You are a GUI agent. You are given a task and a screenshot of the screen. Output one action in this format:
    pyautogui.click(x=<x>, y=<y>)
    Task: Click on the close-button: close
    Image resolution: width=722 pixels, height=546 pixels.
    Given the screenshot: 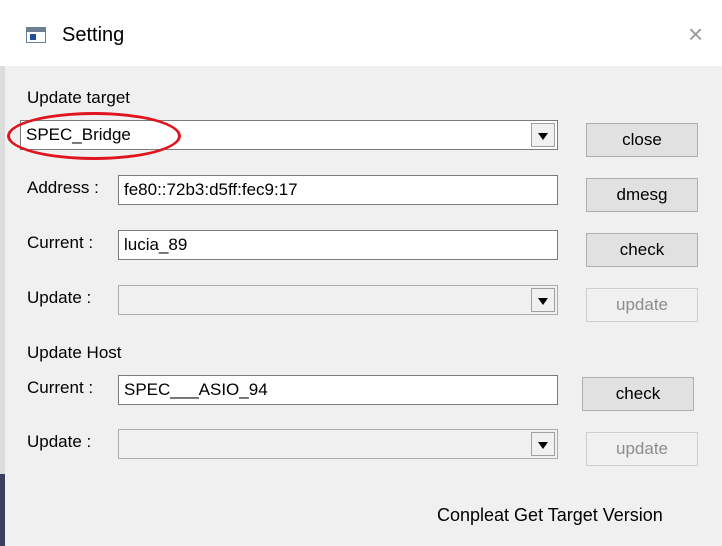 What is the action you would take?
    pyautogui.click(x=642, y=140)
    